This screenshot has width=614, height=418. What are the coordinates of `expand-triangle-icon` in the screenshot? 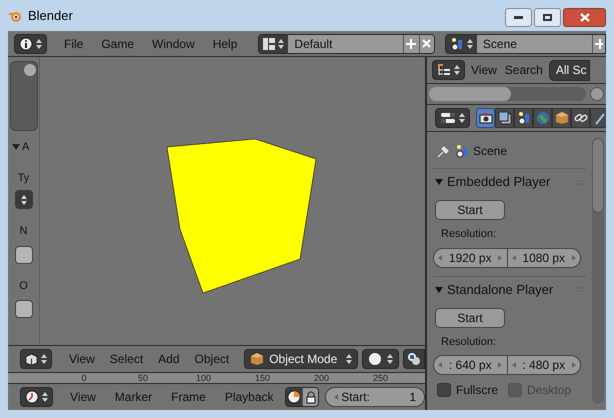 It's located at (16, 147).